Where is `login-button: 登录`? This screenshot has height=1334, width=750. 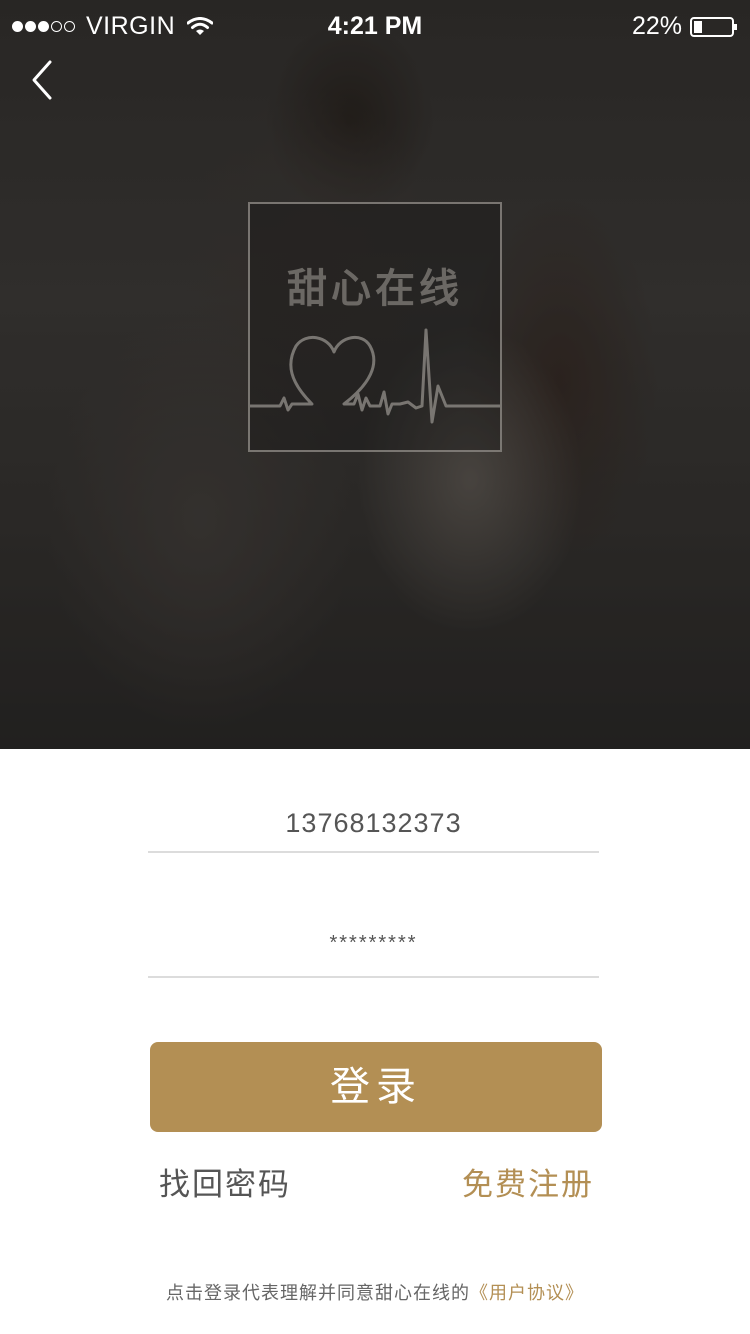
login-button: 登录 is located at coordinates (376, 1087).